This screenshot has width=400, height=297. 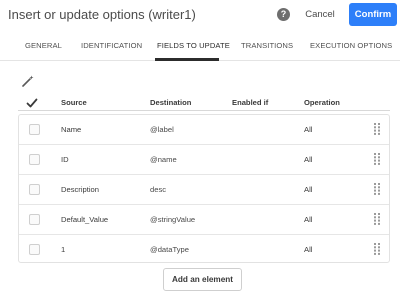 What do you see at coordinates (162, 129) in the screenshot?
I see `cell-destination: @label` at bounding box center [162, 129].